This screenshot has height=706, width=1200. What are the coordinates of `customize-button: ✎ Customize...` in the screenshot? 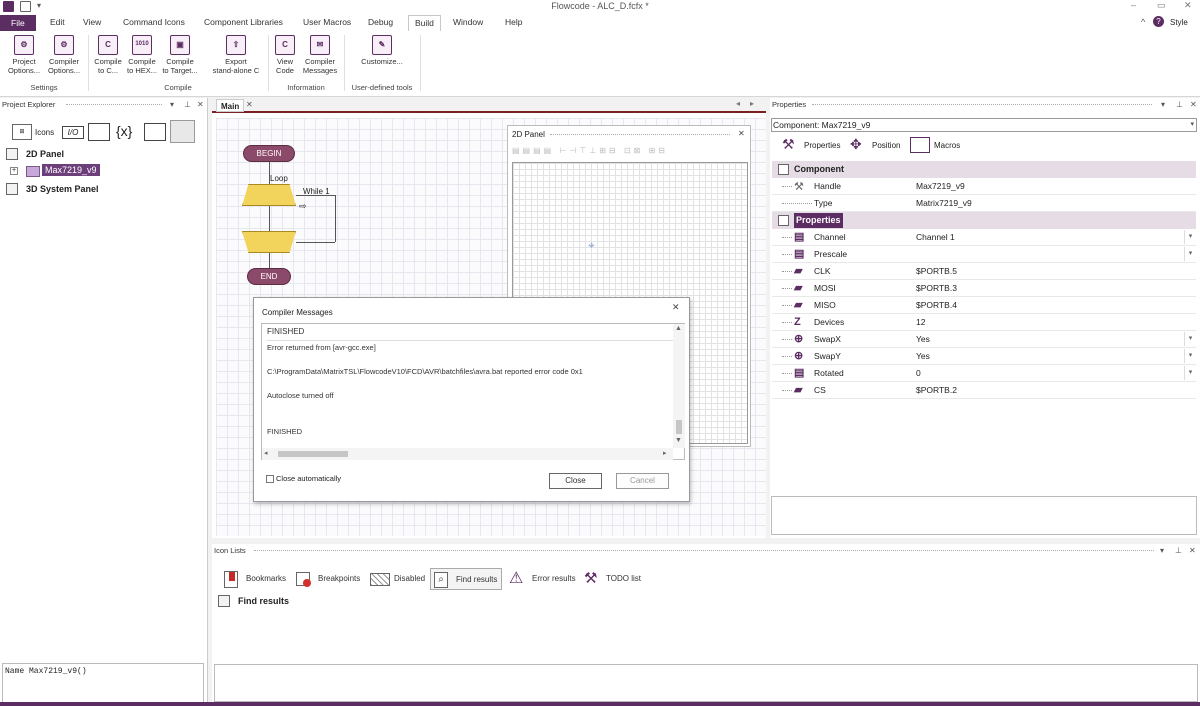 It's located at (382, 50).